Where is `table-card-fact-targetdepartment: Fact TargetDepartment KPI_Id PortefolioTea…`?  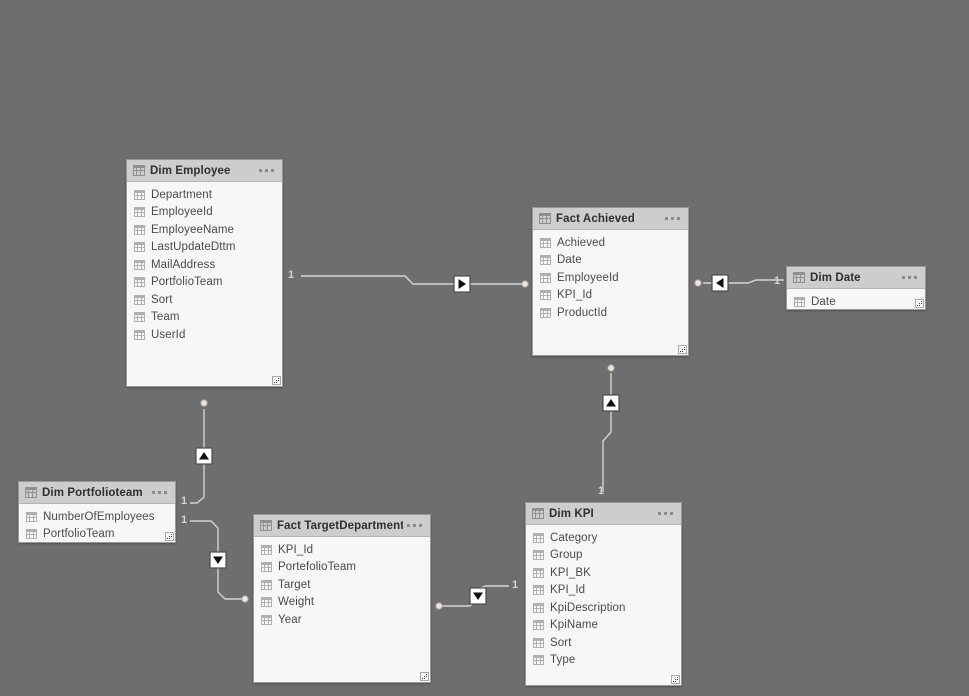 table-card-fact-targetdepartment: Fact TargetDepartment KPI_Id PortefolioTea… is located at coordinates (342, 598).